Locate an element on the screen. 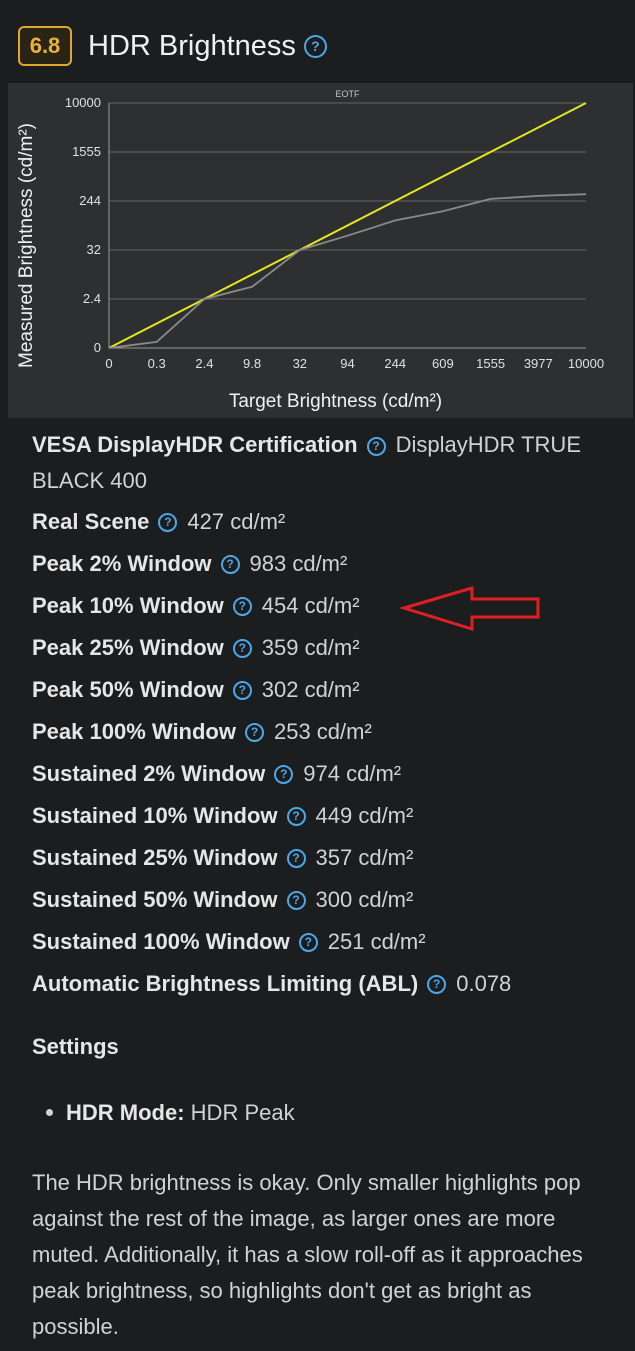 The width and height of the screenshot is (635, 1351). y-tick-label: 10000 is located at coordinates (83, 102).